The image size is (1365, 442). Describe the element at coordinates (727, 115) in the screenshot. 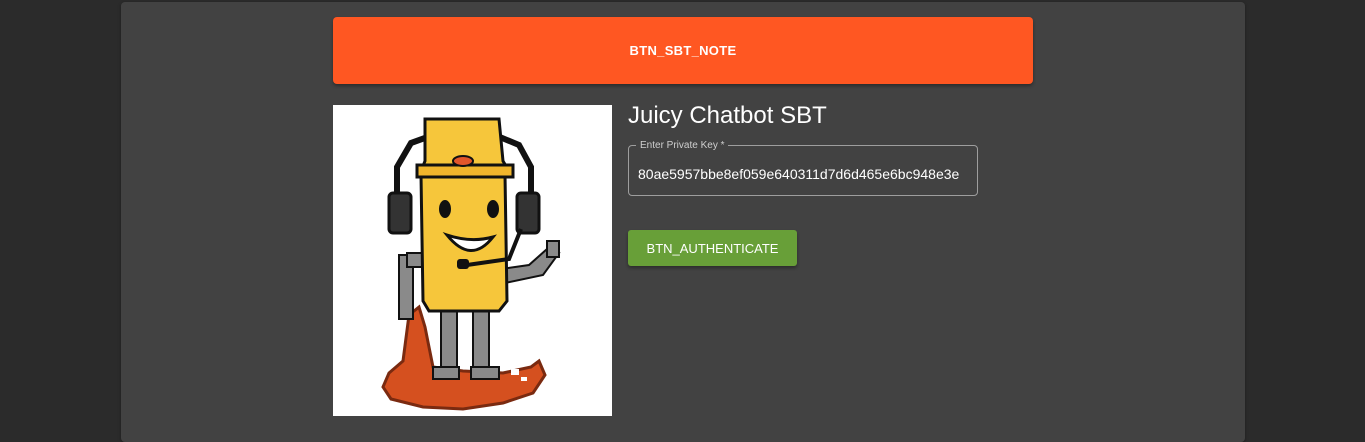

I see `sbt-title: Juicy Chatbot SBT` at that location.